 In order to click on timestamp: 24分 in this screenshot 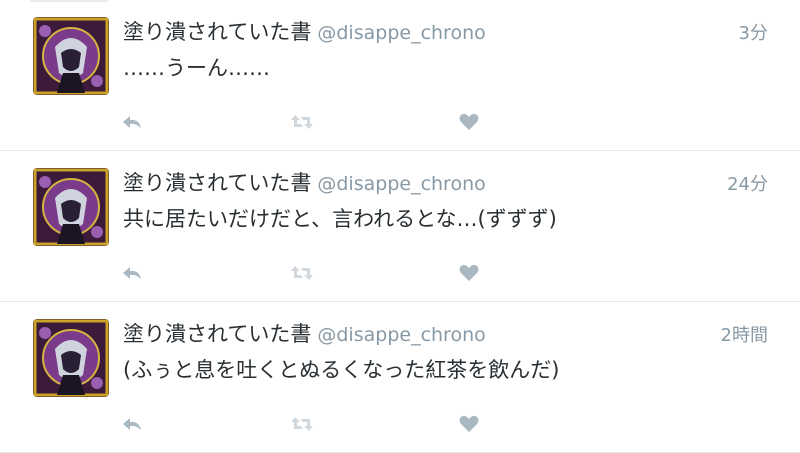, I will do `click(747, 183)`.